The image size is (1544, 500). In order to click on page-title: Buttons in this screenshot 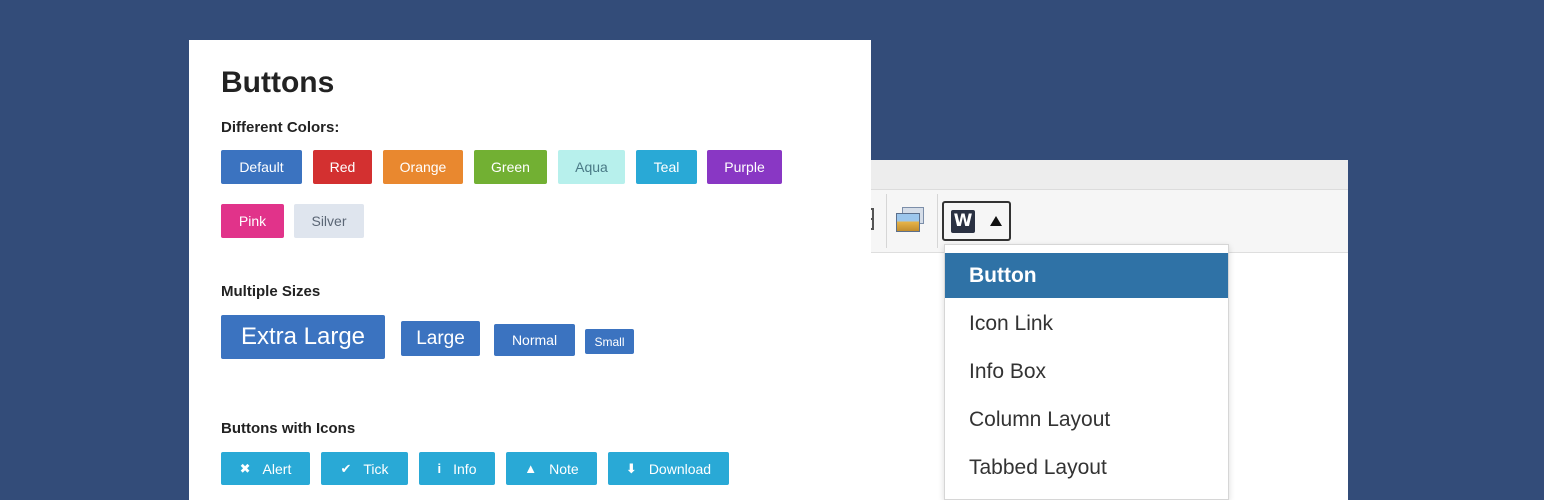, I will do `click(278, 82)`.